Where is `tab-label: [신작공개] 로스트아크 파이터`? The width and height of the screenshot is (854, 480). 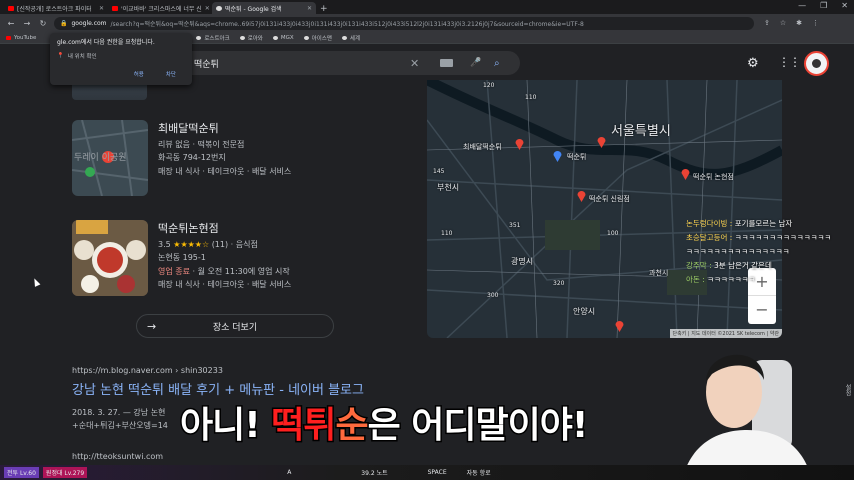
tab-label: [신작공개] 로스트아크 파이터 is located at coordinates (54, 9).